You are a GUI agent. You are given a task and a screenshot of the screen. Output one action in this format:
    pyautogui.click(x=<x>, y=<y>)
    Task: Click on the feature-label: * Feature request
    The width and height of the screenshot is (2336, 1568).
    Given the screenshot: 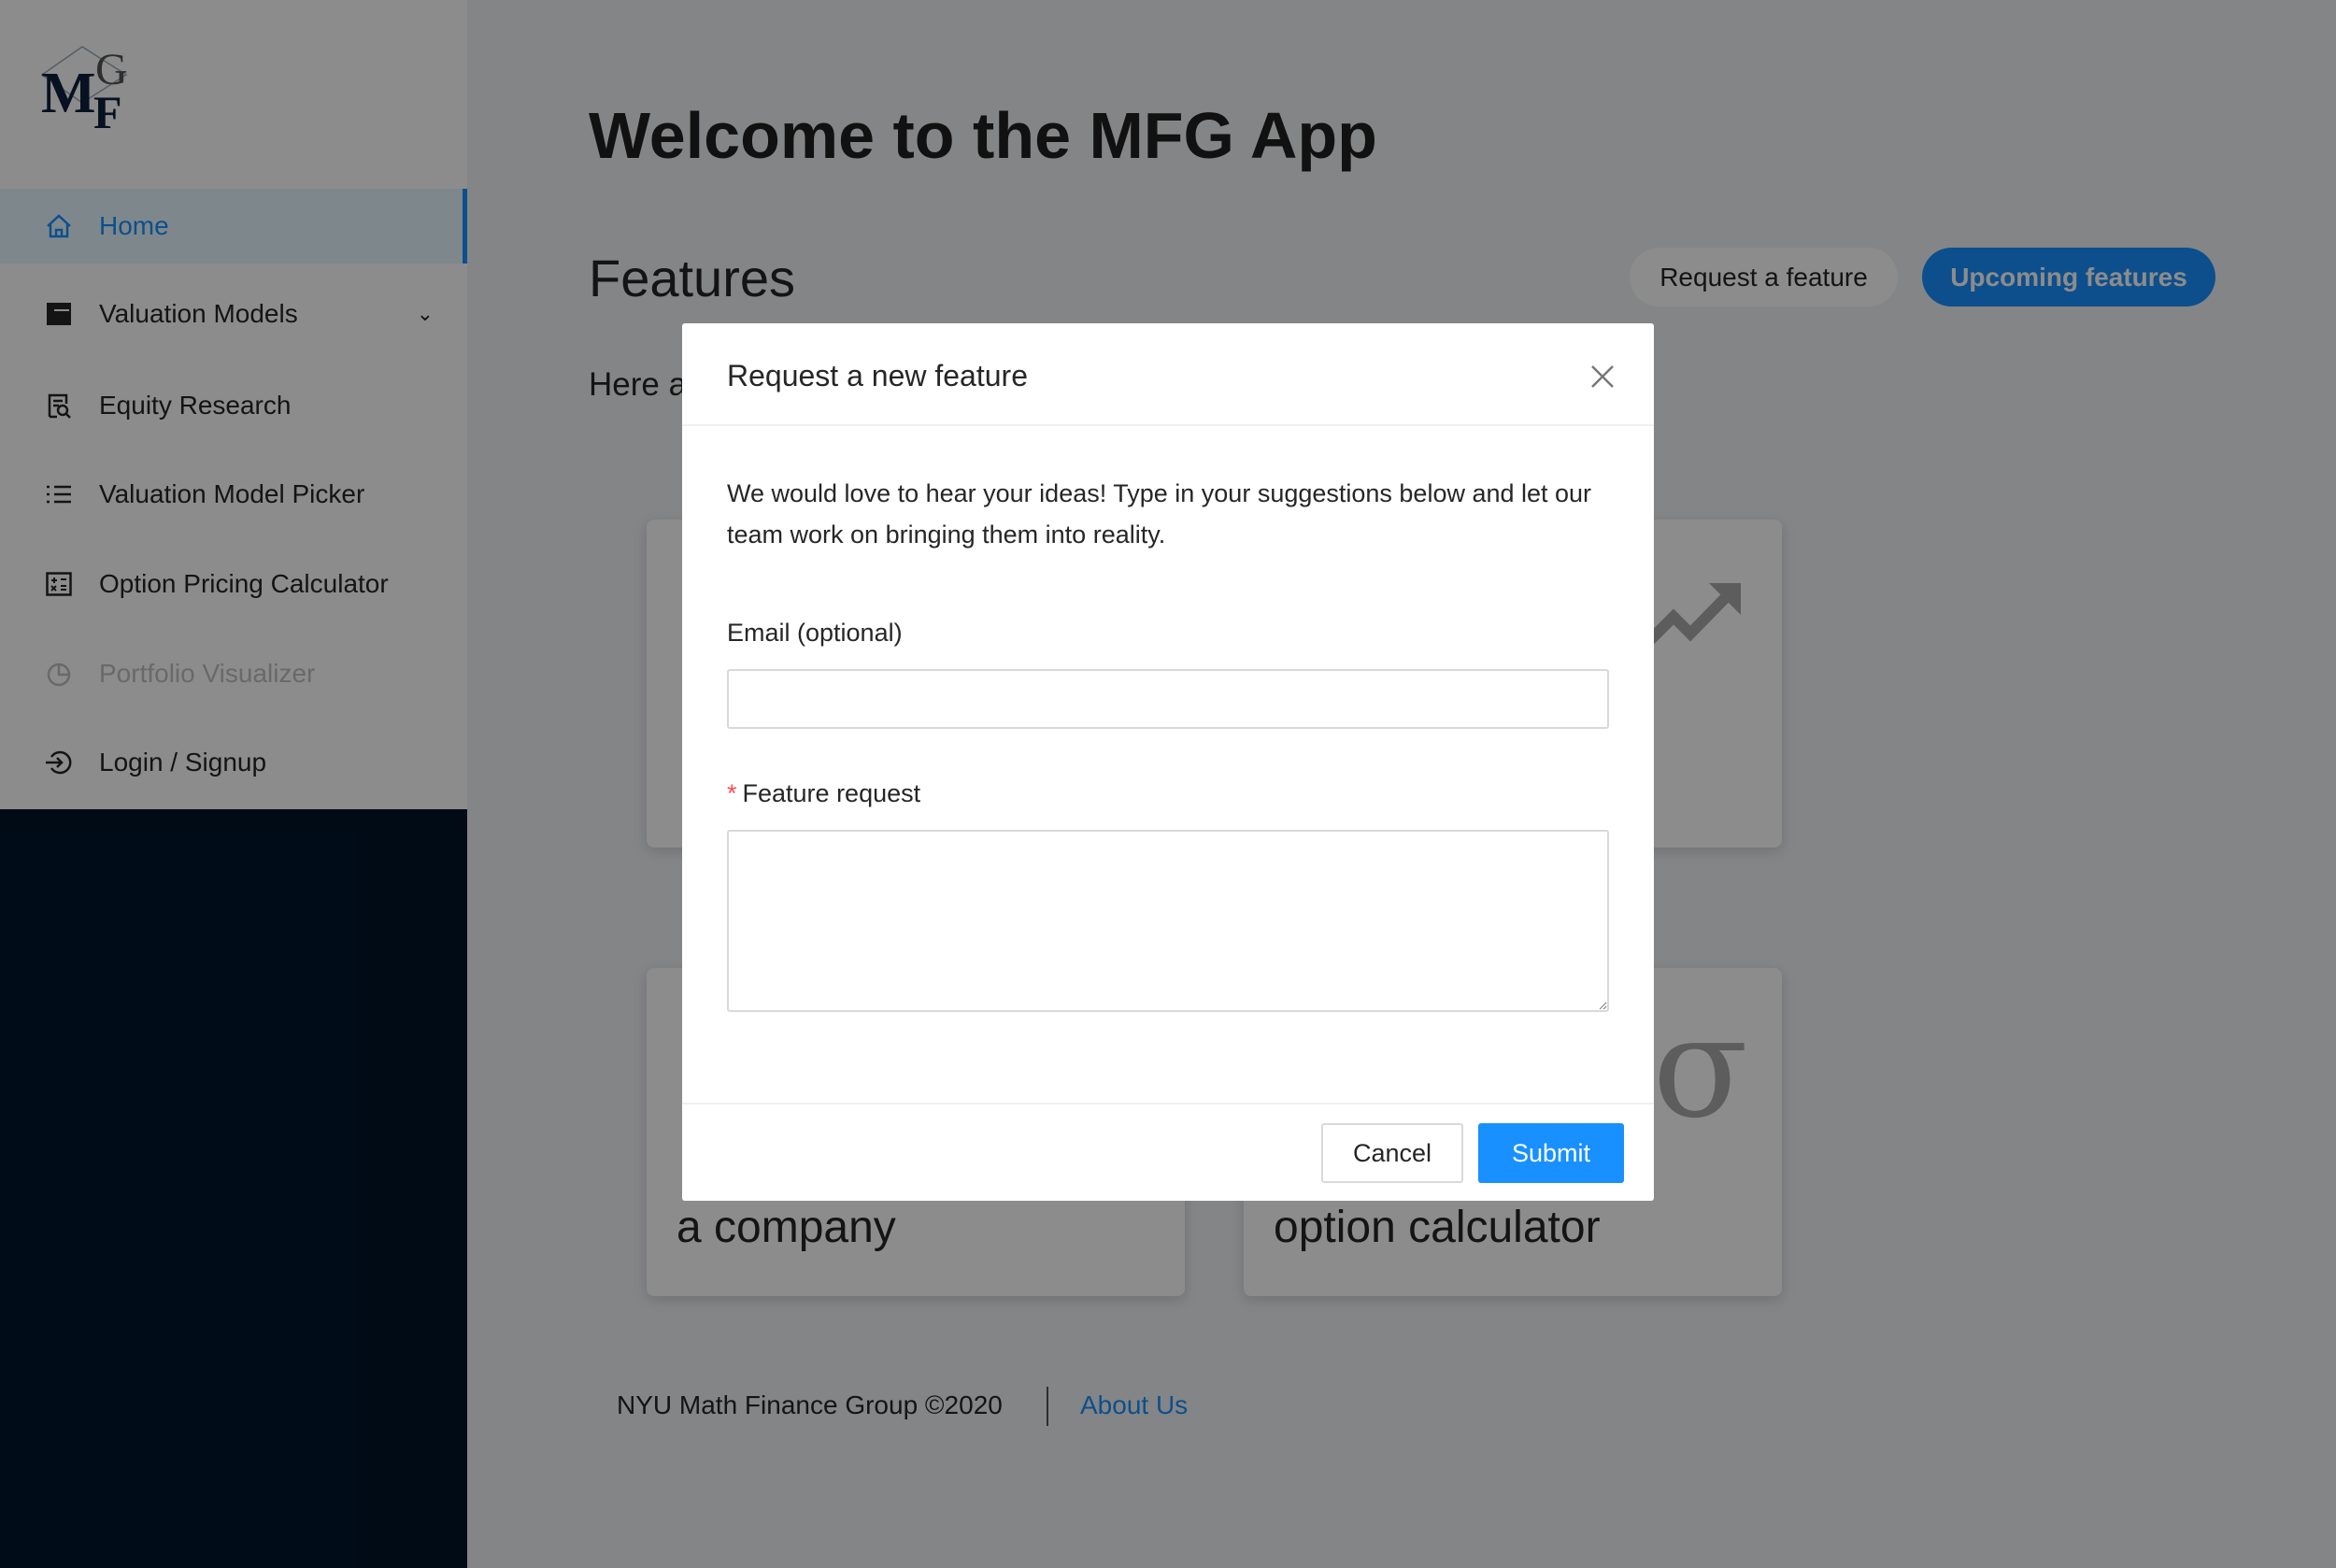 What is the action you would take?
    pyautogui.click(x=823, y=793)
    